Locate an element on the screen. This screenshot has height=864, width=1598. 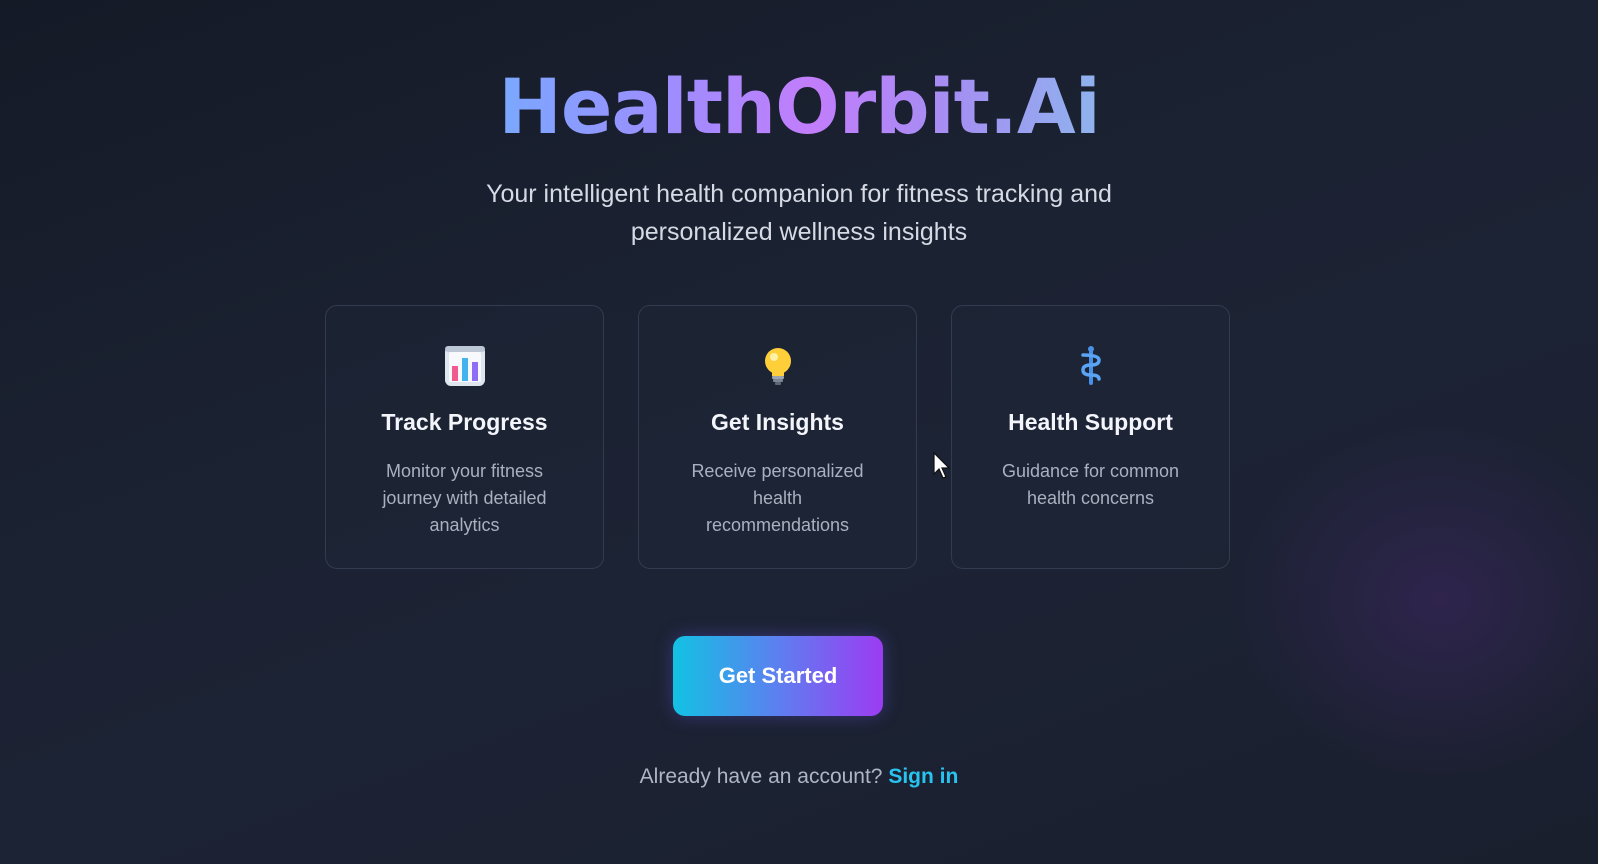
medical-staff-icon is located at coordinates (1091, 366).